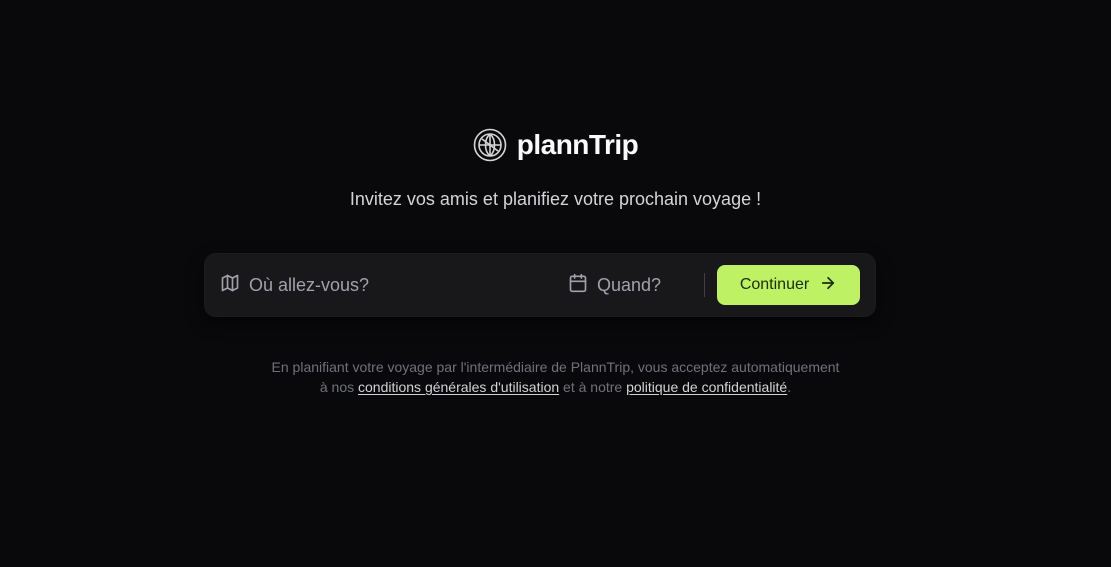 This screenshot has height=567, width=1111. I want to click on divider, so click(704, 285).